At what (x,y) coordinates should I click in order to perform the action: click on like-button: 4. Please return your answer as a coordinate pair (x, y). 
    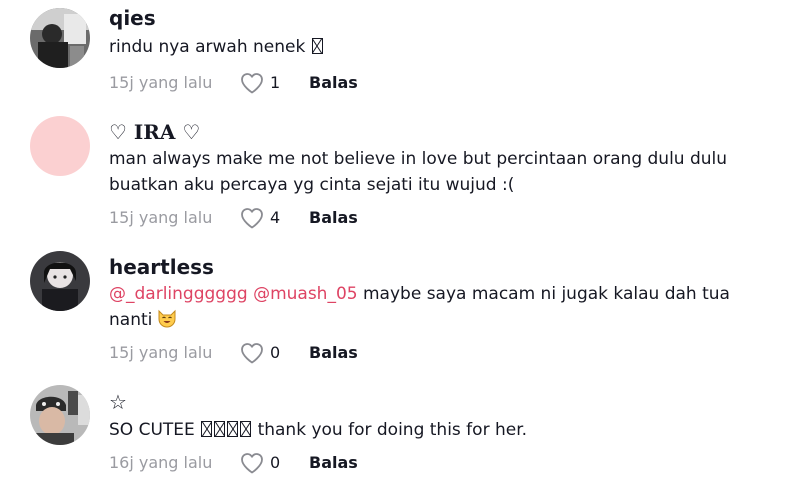
    Looking at the image, I should click on (260, 218).